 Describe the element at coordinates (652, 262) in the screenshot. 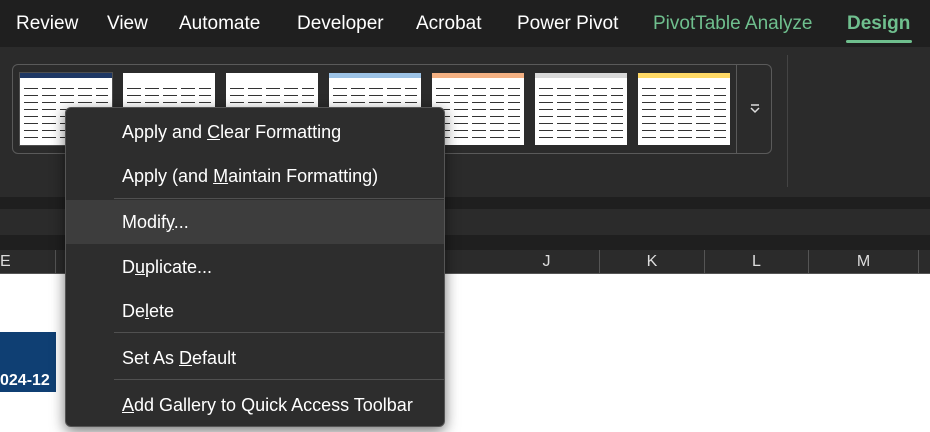

I see `column-header-k: K` at that location.